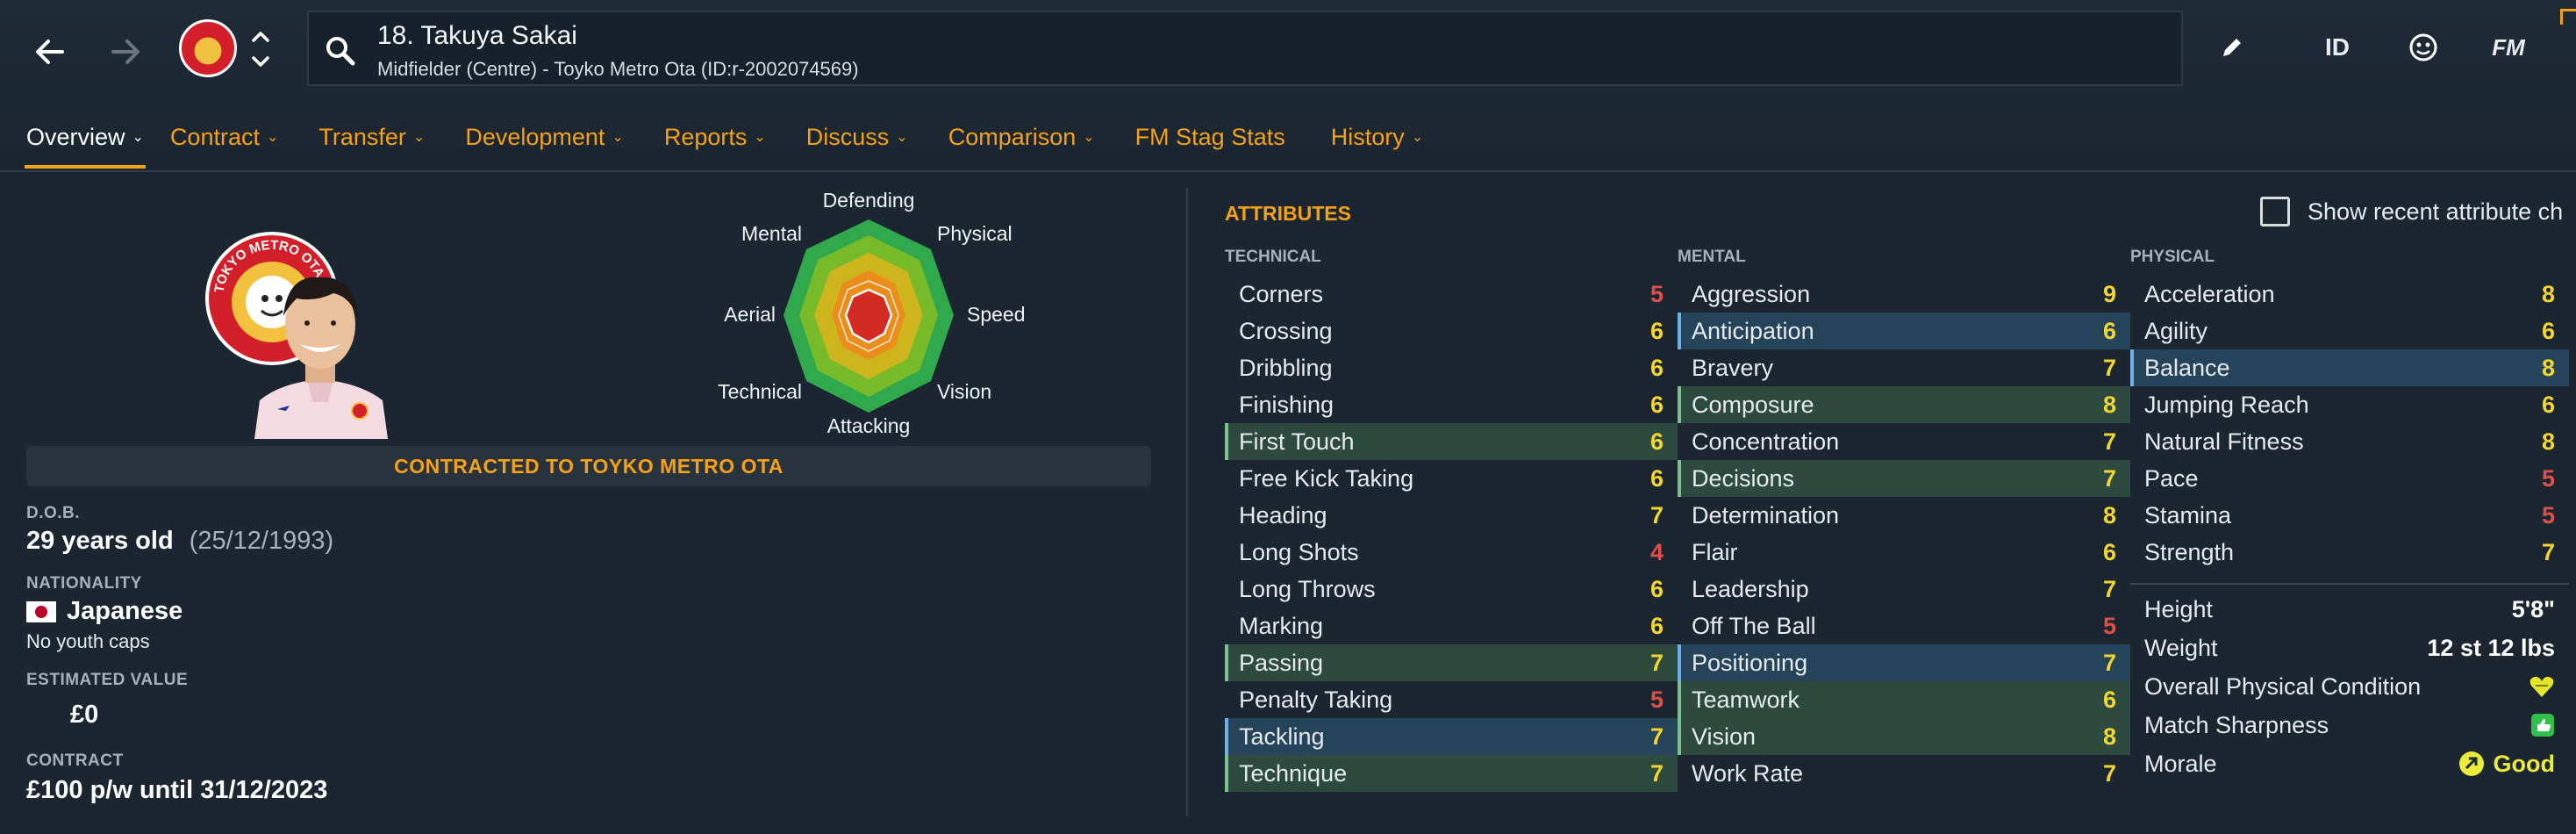 The image size is (2576, 834). What do you see at coordinates (261, 541) in the screenshot?
I see `dob-date: (25/12/1993)` at bounding box center [261, 541].